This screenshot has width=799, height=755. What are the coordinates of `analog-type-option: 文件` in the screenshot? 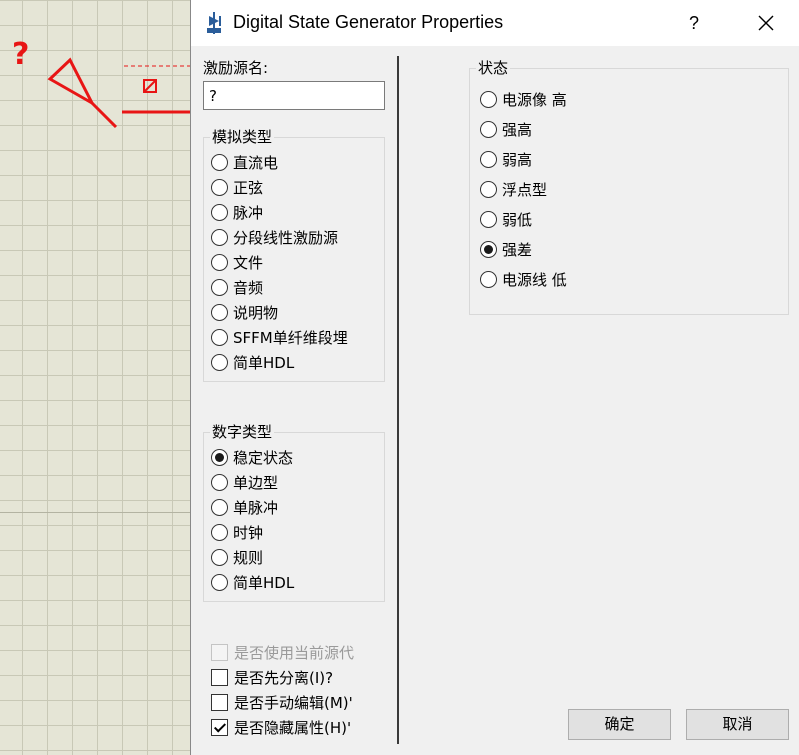 It's located at (237, 262).